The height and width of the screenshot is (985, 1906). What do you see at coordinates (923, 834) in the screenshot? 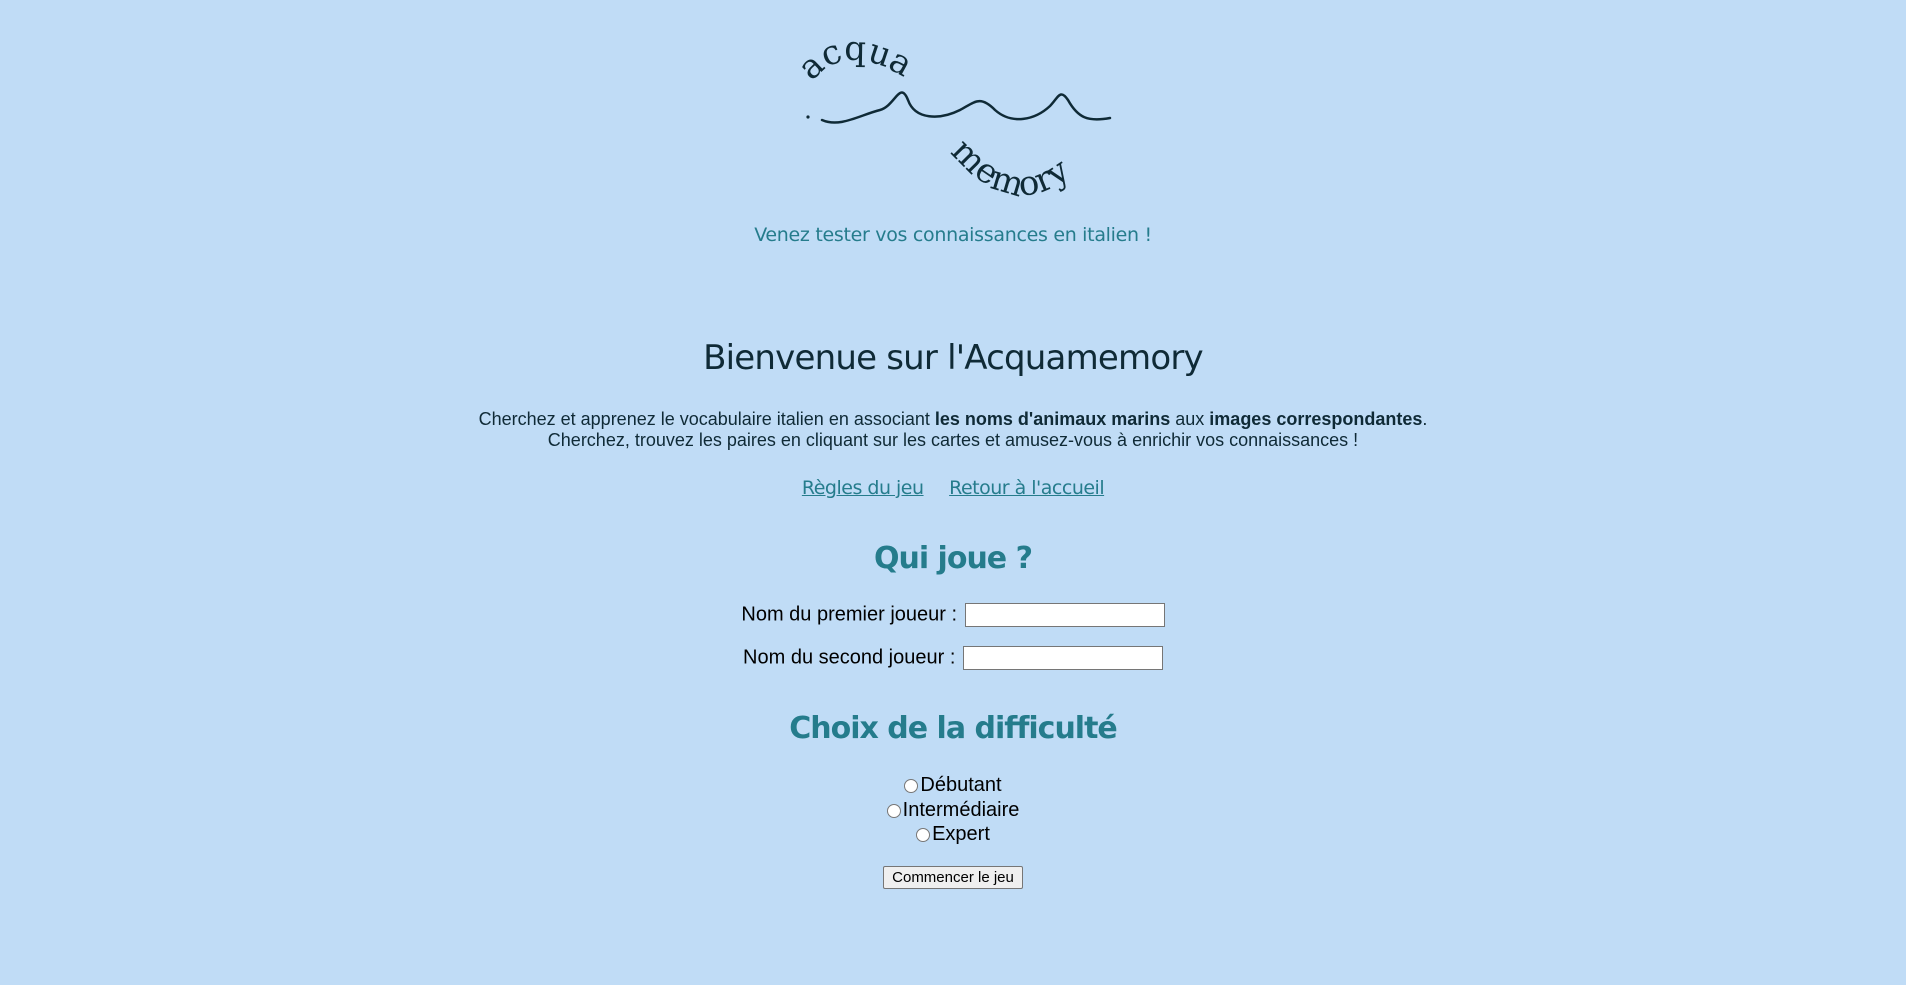
I see `difficulty-radio-expert` at bounding box center [923, 834].